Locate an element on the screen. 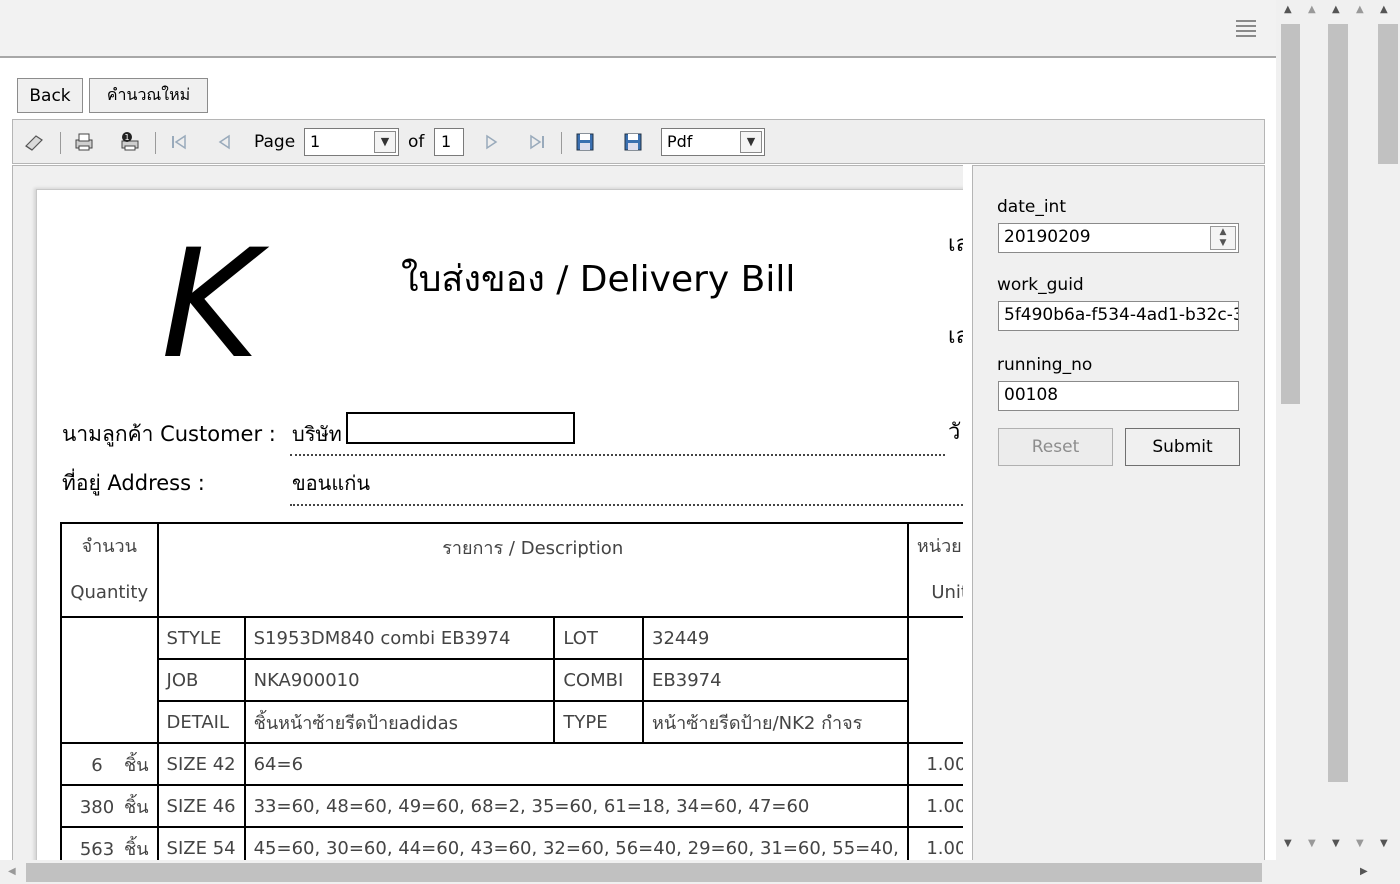  report-toolbar: 1 Page 1 ▼ of 1 Pdf ▼ is located at coordinates (638, 141).